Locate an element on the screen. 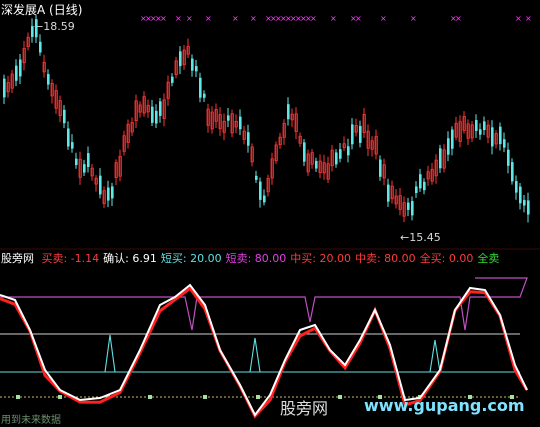  indicator-item: 全卖 is located at coordinates (488, 258).